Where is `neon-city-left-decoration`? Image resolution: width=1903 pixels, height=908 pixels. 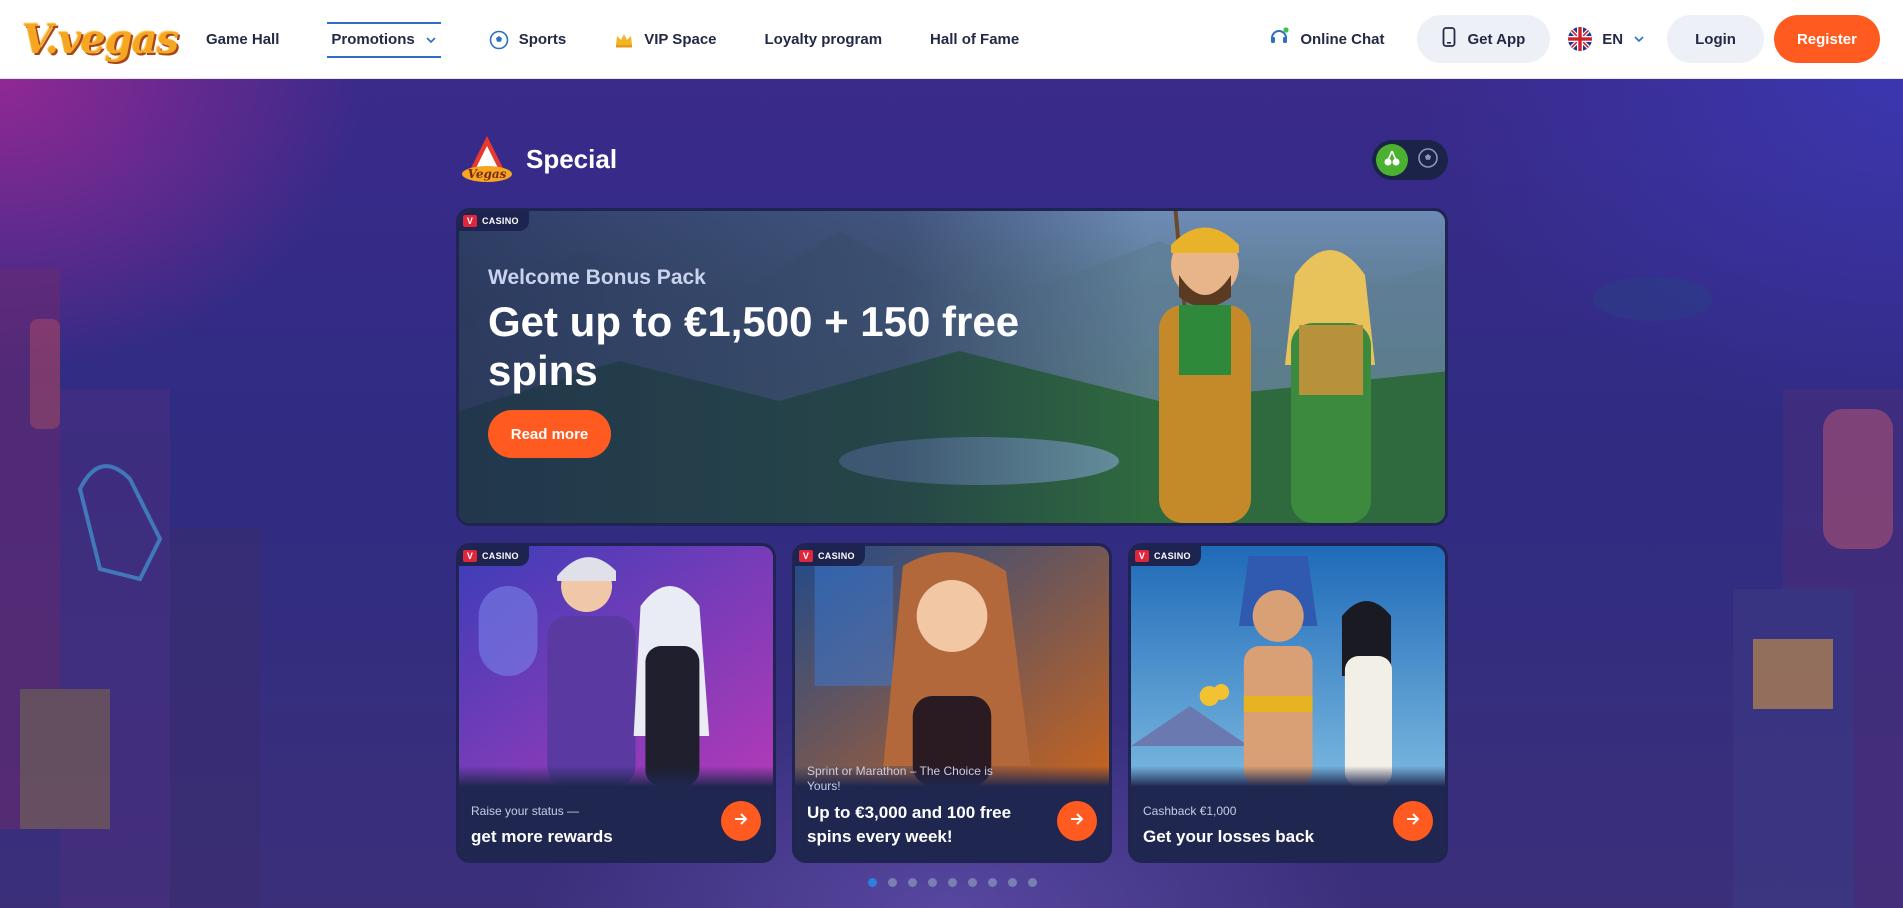
neon-city-left-decoration is located at coordinates (130, 588).